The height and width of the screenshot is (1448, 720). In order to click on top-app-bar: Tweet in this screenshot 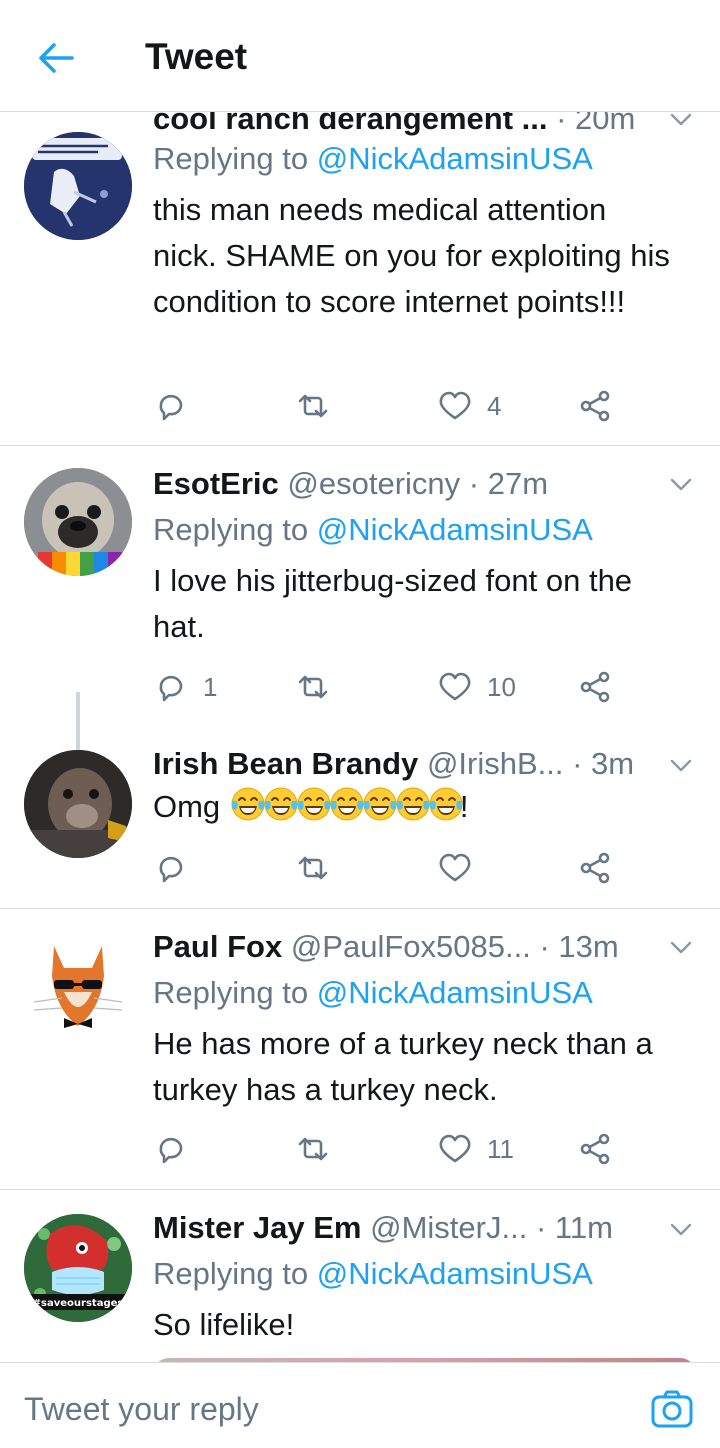, I will do `click(360, 56)`.